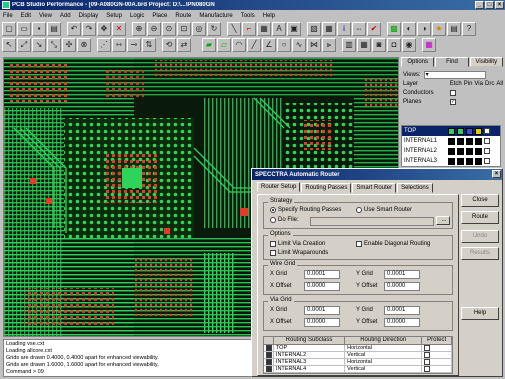  Describe the element at coordinates (402, 310) in the screenshot. I see `via-ygrid-input: 0.0001` at that location.